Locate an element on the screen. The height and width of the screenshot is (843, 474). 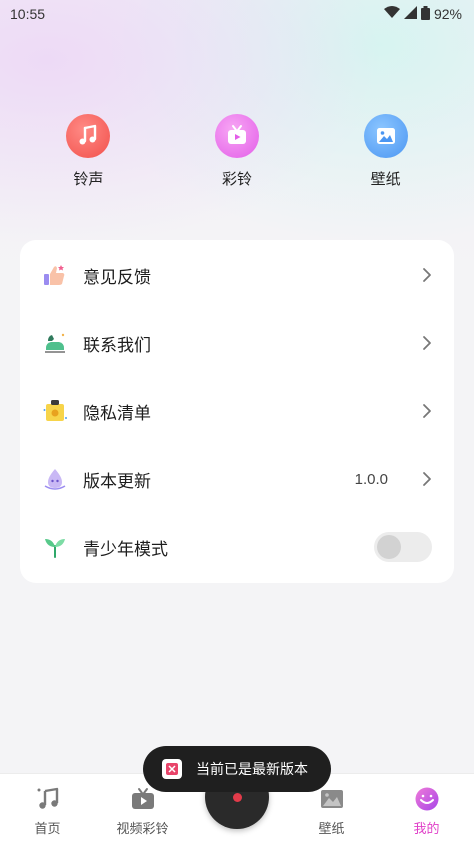
quick-action-ringtone: 铃声 is located at coordinates (88, 151).